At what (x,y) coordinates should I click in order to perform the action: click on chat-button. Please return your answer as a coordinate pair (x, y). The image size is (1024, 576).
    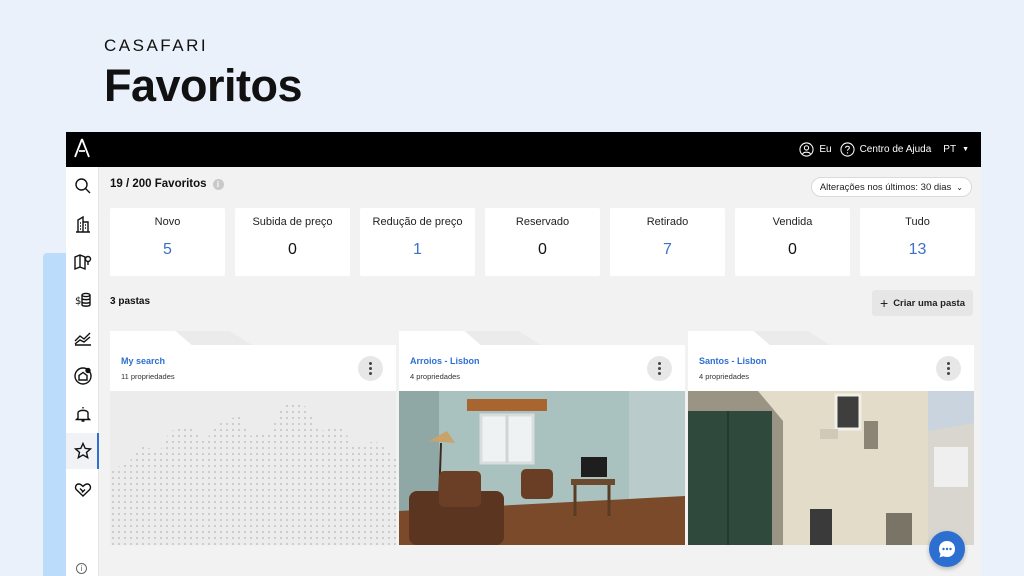
    Looking at the image, I should click on (947, 549).